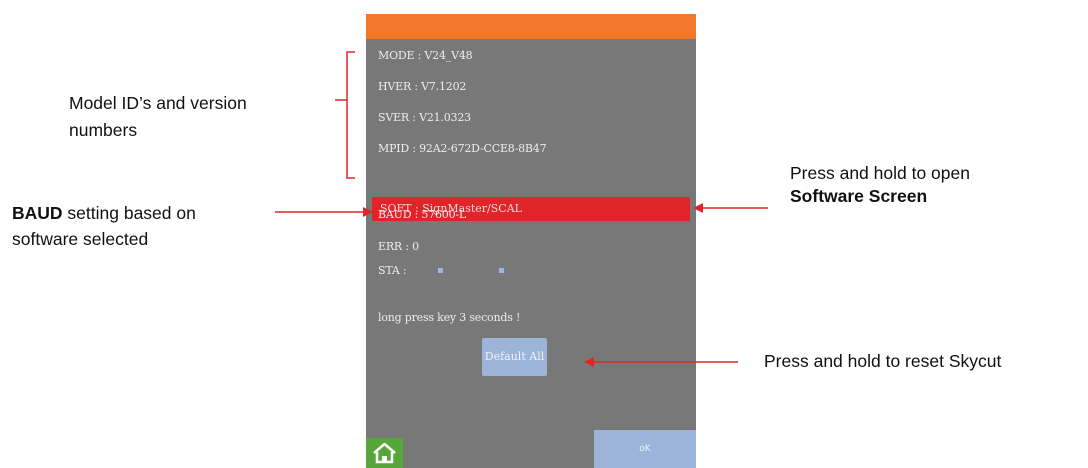  What do you see at coordinates (348, 115) in the screenshot?
I see `model-bracket` at bounding box center [348, 115].